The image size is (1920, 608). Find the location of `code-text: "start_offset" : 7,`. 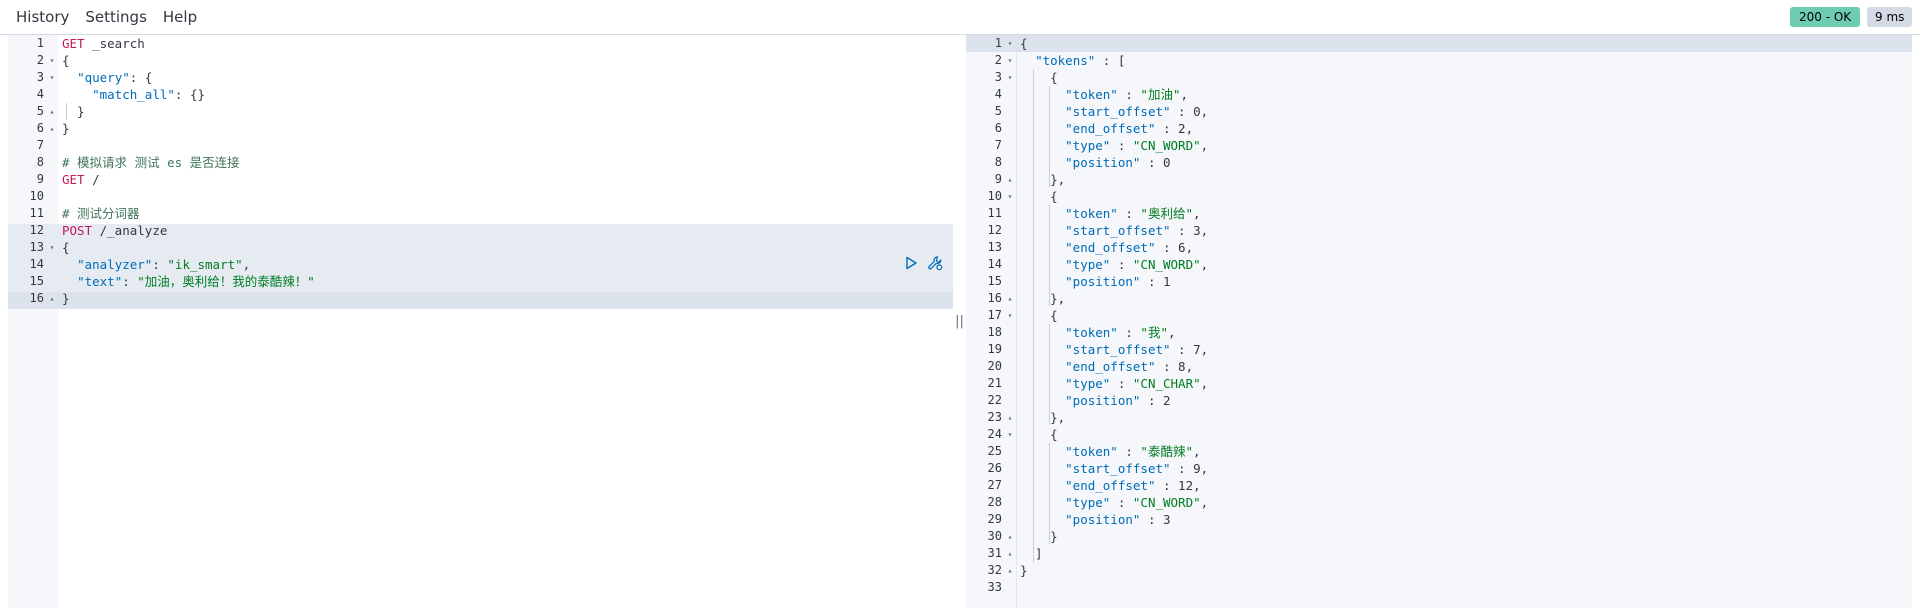

code-text: "start_offset" : 7, is located at coordinates (1114, 349).